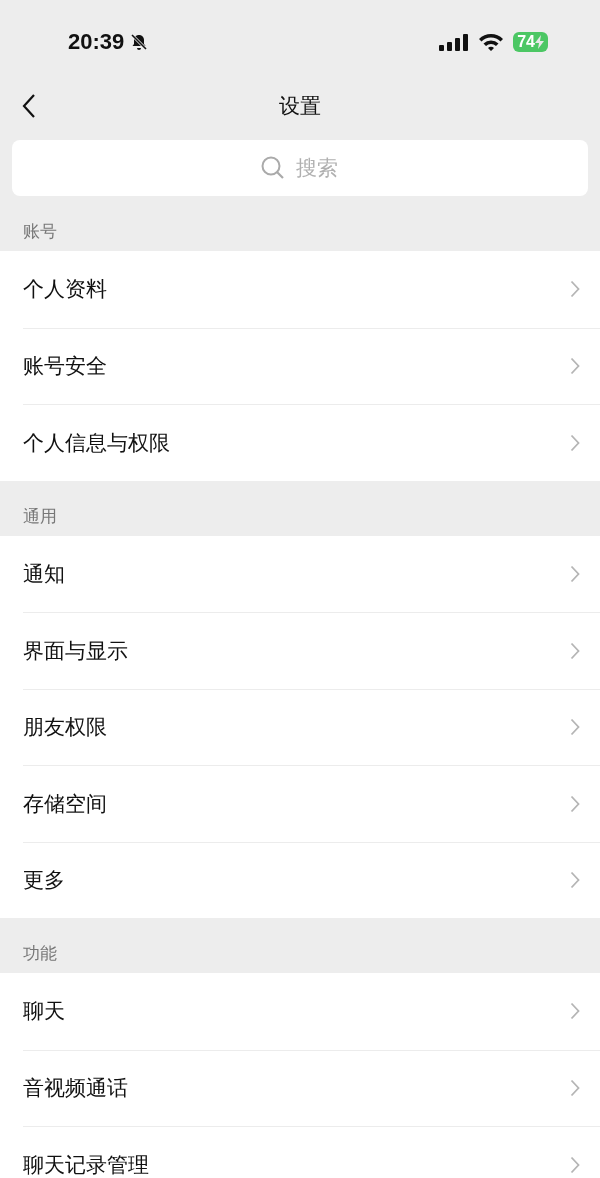 This screenshot has height=1178, width=600. What do you see at coordinates (491, 42) in the screenshot?
I see `wifi-icon` at bounding box center [491, 42].